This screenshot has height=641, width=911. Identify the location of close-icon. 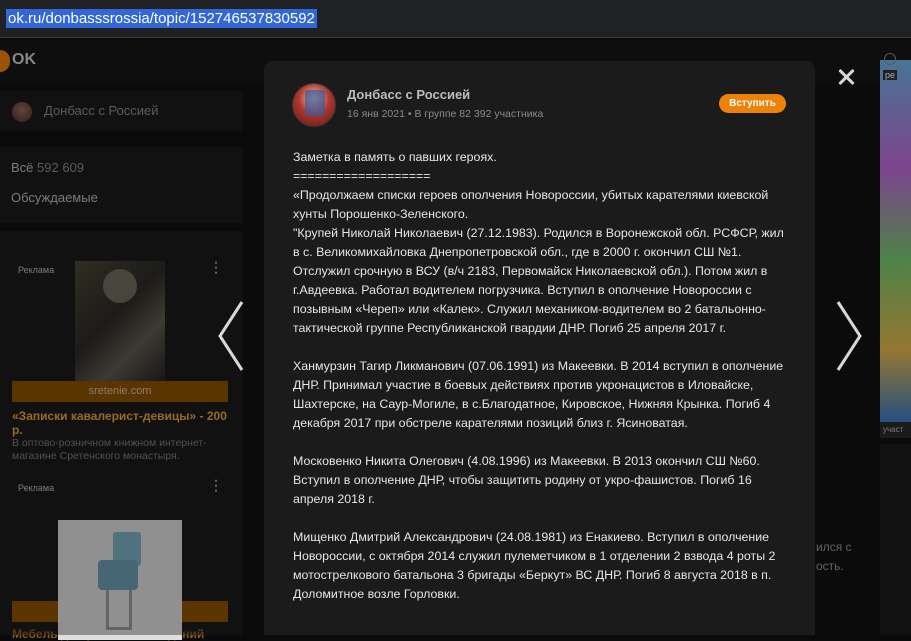
(846, 77).